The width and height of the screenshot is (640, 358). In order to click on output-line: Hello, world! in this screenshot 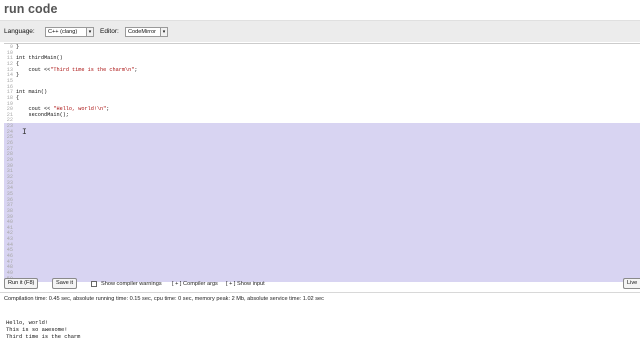, I will do `click(27, 323)`.